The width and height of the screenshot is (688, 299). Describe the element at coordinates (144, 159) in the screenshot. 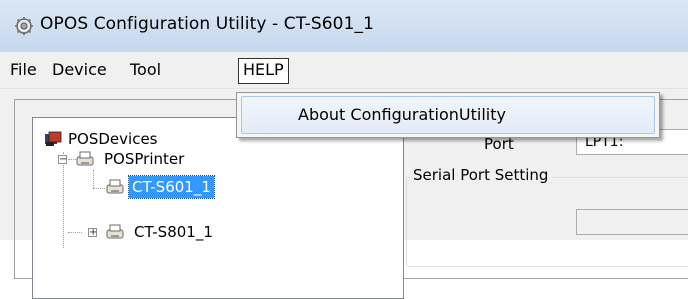

I see `tree-label-category: POSPrinter` at that location.